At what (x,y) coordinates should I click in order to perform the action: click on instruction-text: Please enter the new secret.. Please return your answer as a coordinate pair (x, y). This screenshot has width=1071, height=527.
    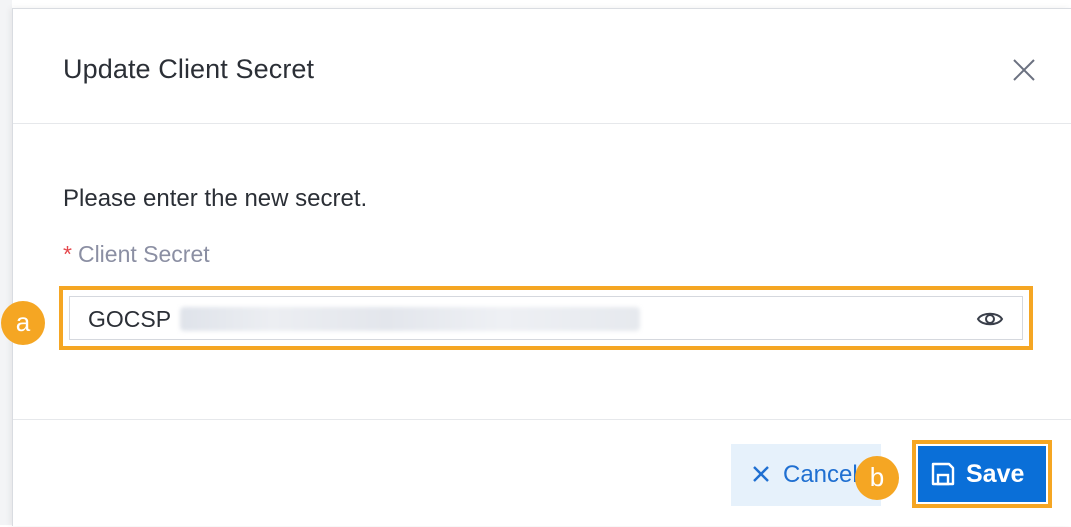
    Looking at the image, I should click on (215, 198).